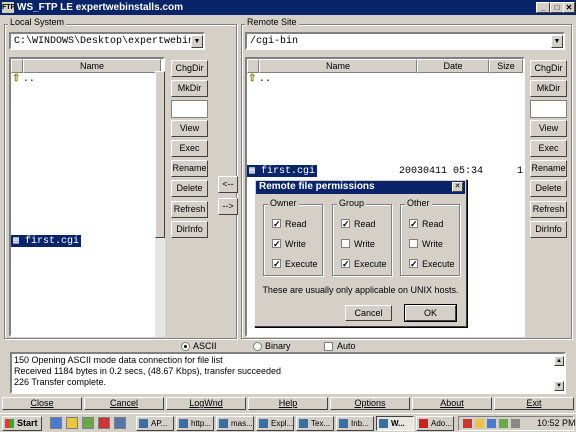 Image resolution: width=576 pixels, height=432 pixels. What do you see at coordinates (189, 128) in the screenshot?
I see `local-view-button: View` at bounding box center [189, 128].